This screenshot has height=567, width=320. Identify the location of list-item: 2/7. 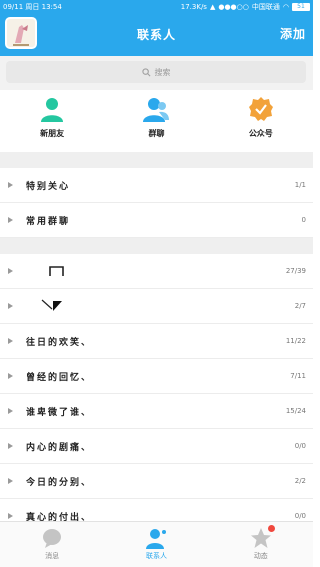
(156, 306).